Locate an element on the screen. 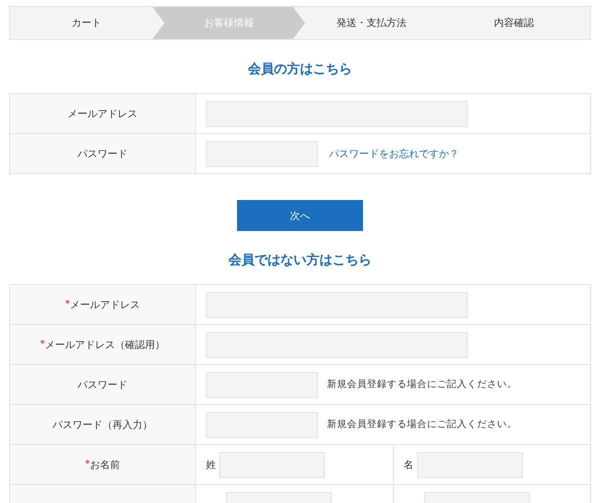 The height and width of the screenshot is (503, 600). name-part-label: 姓 is located at coordinates (211, 465).